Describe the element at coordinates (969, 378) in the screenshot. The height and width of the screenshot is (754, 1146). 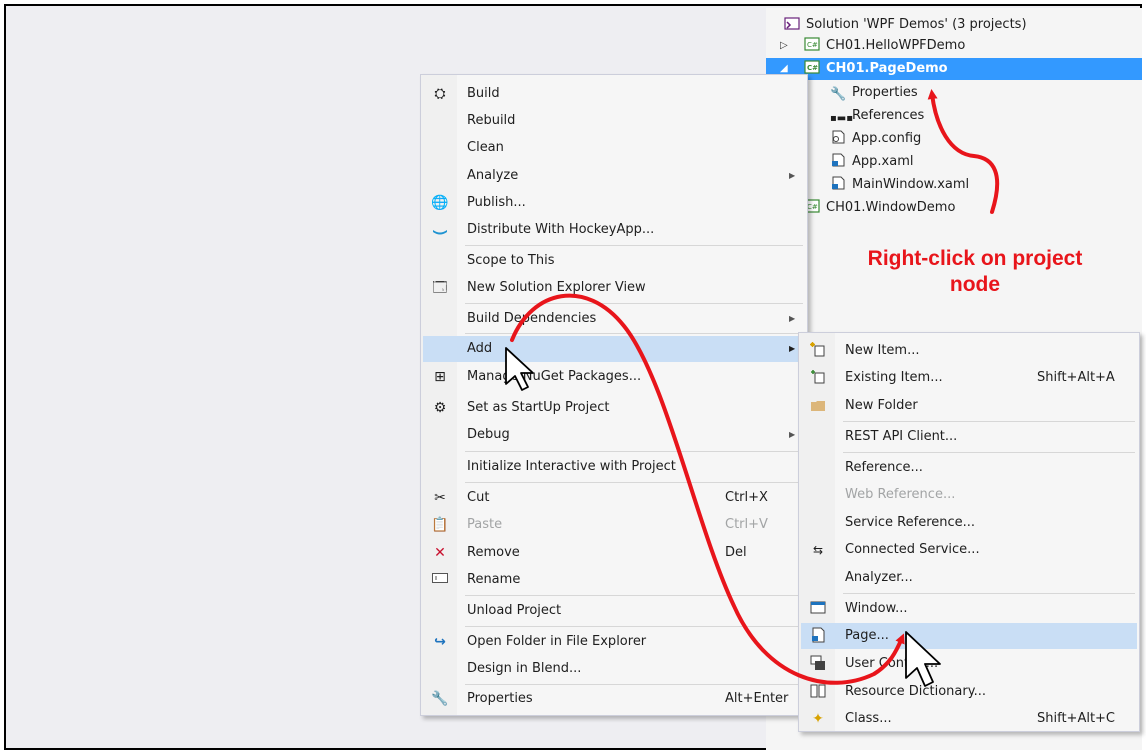
I see `menu-item-existing-item: Existing Item... Shift+Alt+A` at that location.